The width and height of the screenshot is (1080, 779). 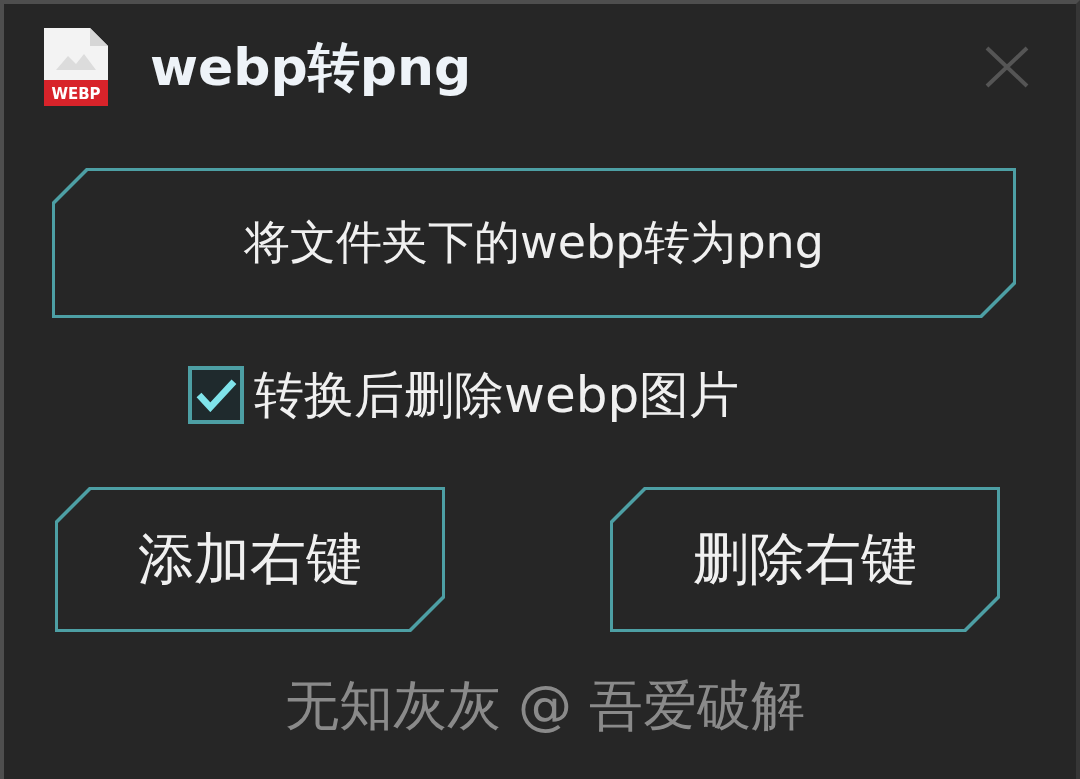 I want to click on checkbox, so click(x=216, y=395).